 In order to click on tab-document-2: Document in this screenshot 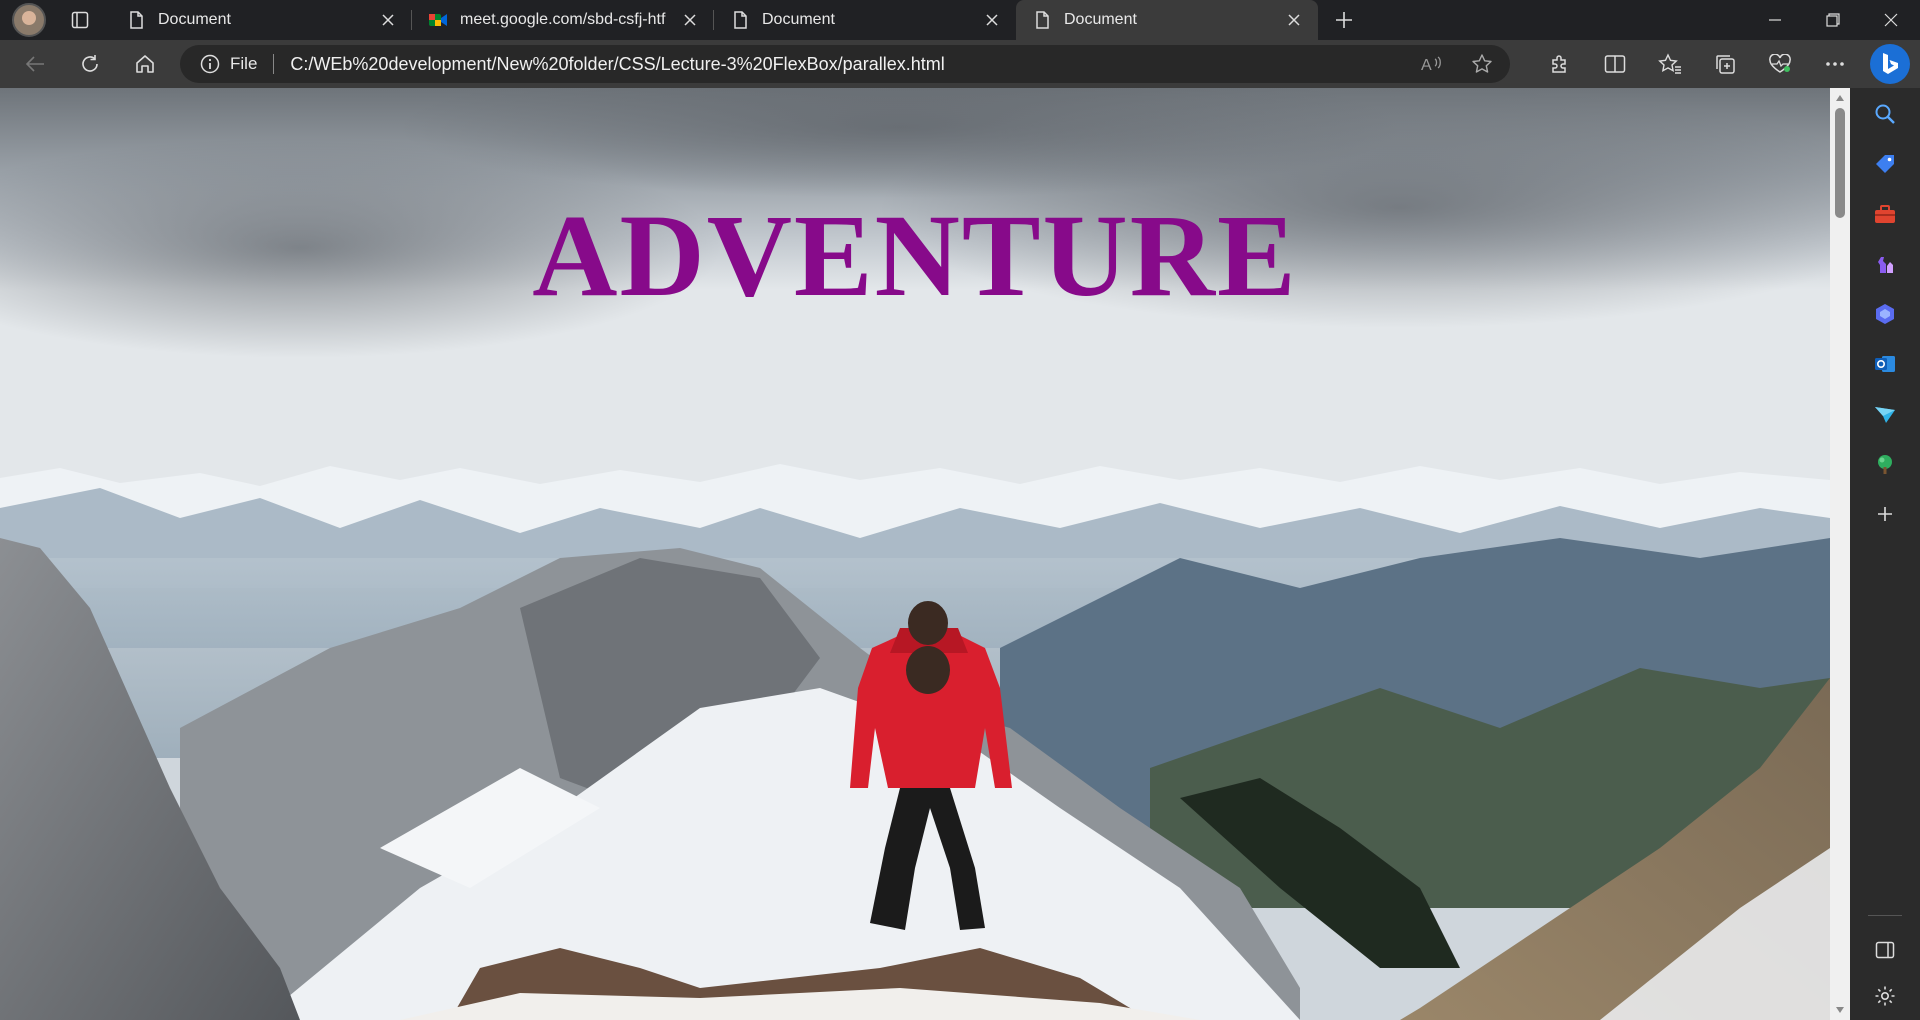, I will do `click(865, 20)`.